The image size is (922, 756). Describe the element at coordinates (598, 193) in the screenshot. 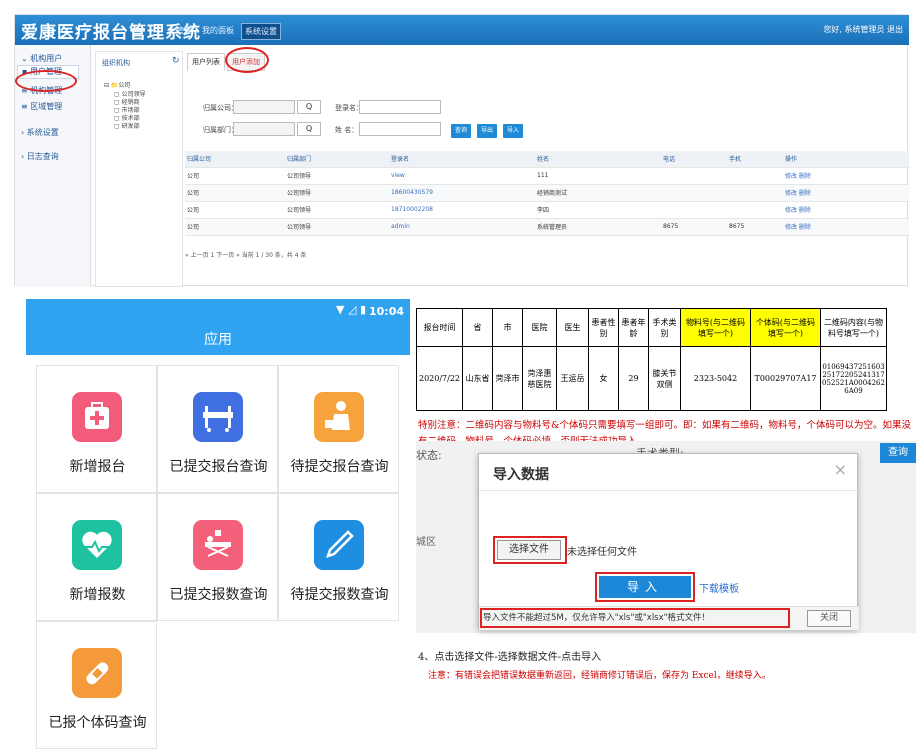

I see `cell: 经销商测试` at that location.